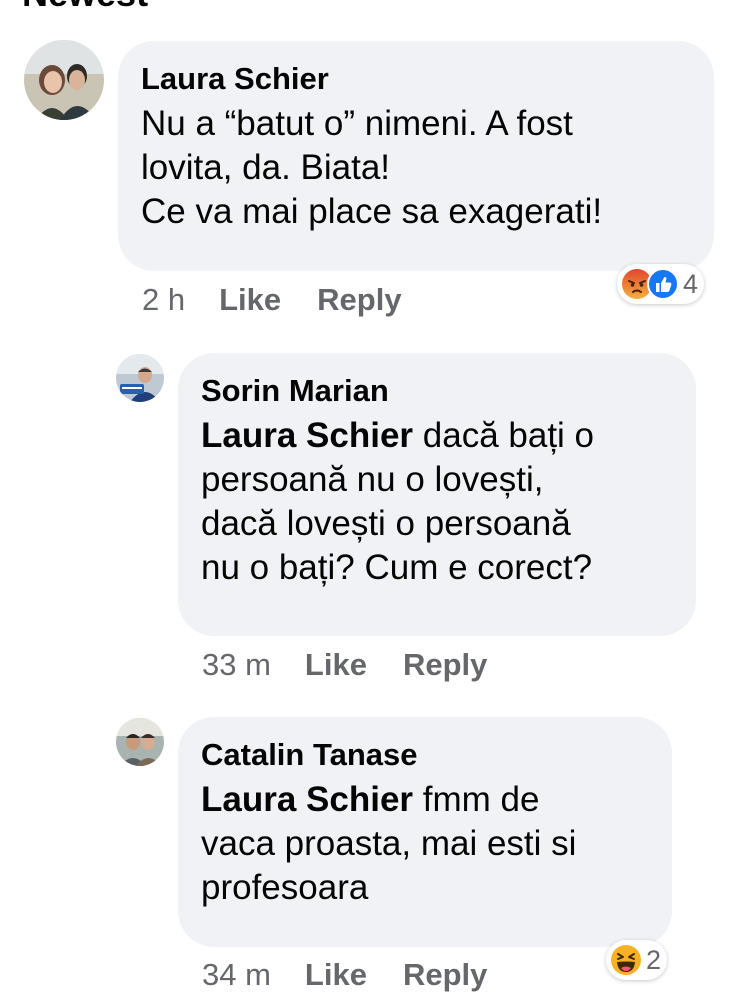 The height and width of the screenshot is (993, 750). I want to click on comment-timestamp: 33 m, so click(236, 665).